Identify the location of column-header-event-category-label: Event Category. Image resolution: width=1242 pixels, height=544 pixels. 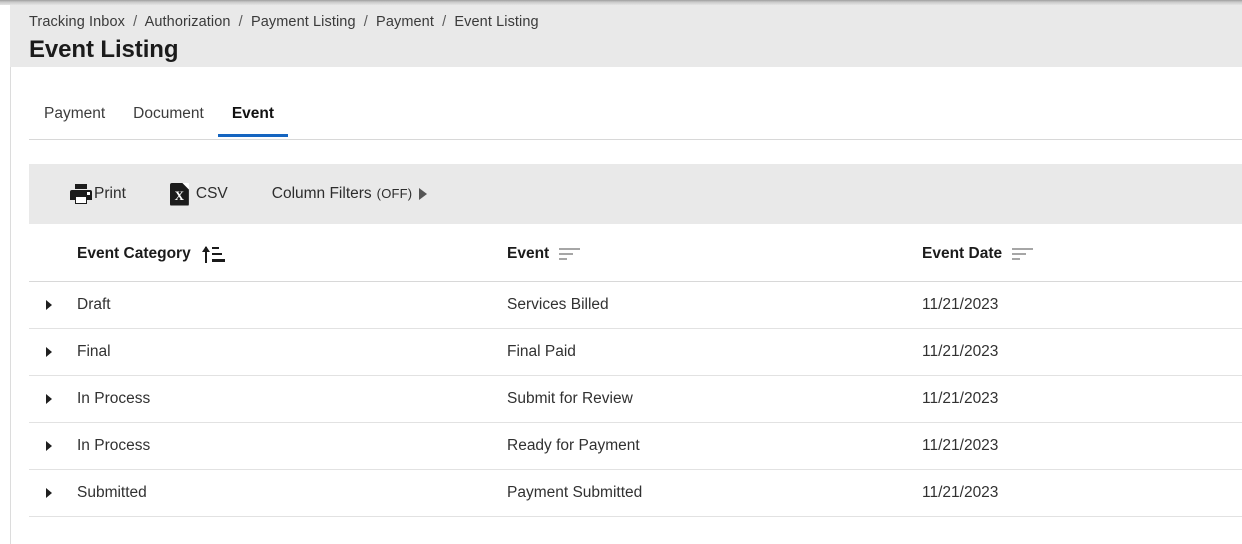
(134, 253).